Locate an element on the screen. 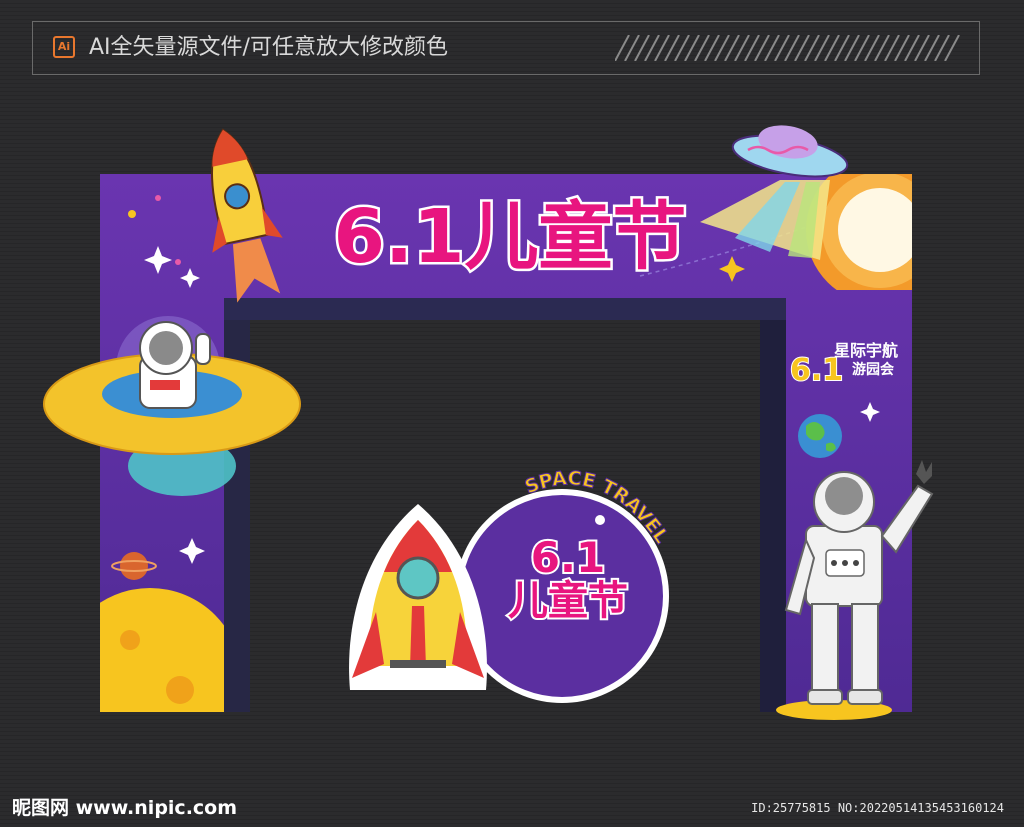 This screenshot has height=827, width=1024. rocket-icon-center is located at coordinates (418, 597).